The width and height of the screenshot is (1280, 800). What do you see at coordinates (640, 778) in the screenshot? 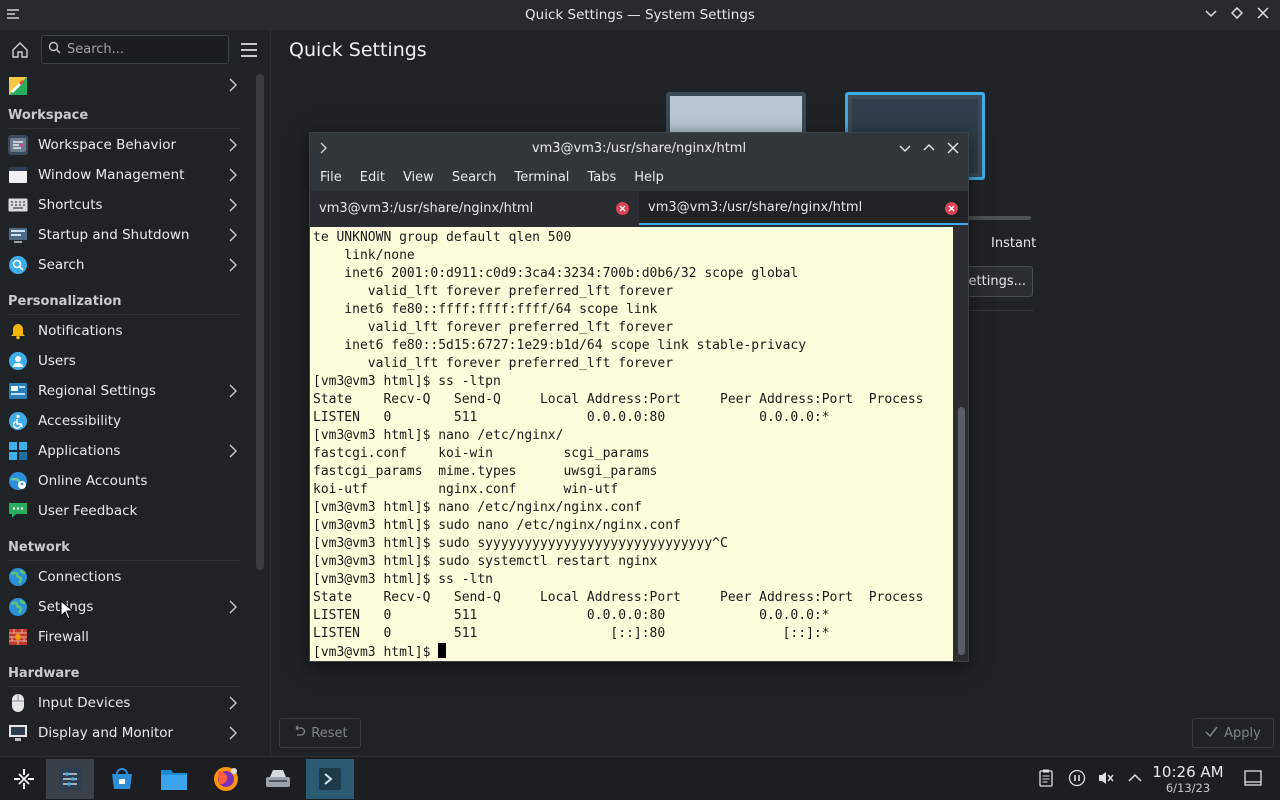
I see `taskbar: 10:26 AM 6/13/23` at bounding box center [640, 778].